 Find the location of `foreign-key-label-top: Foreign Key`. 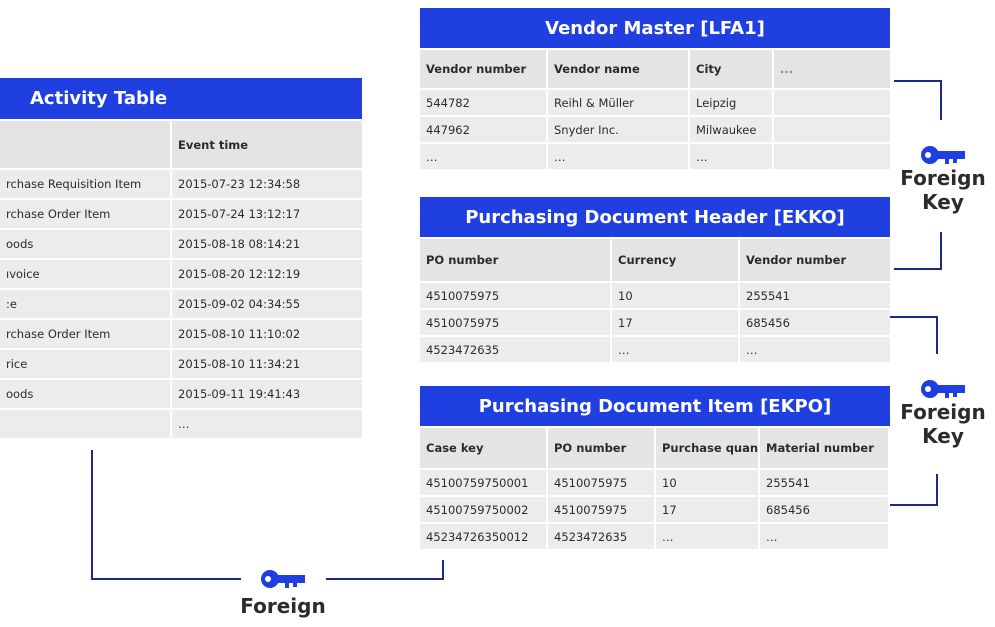

foreign-key-label-top: Foreign Key is located at coordinates (943, 179).